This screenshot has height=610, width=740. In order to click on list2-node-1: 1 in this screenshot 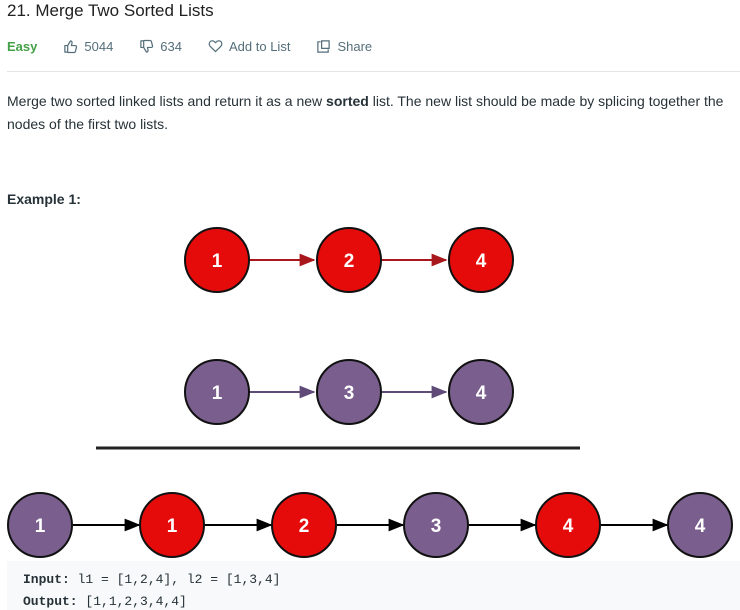, I will do `click(217, 392)`.